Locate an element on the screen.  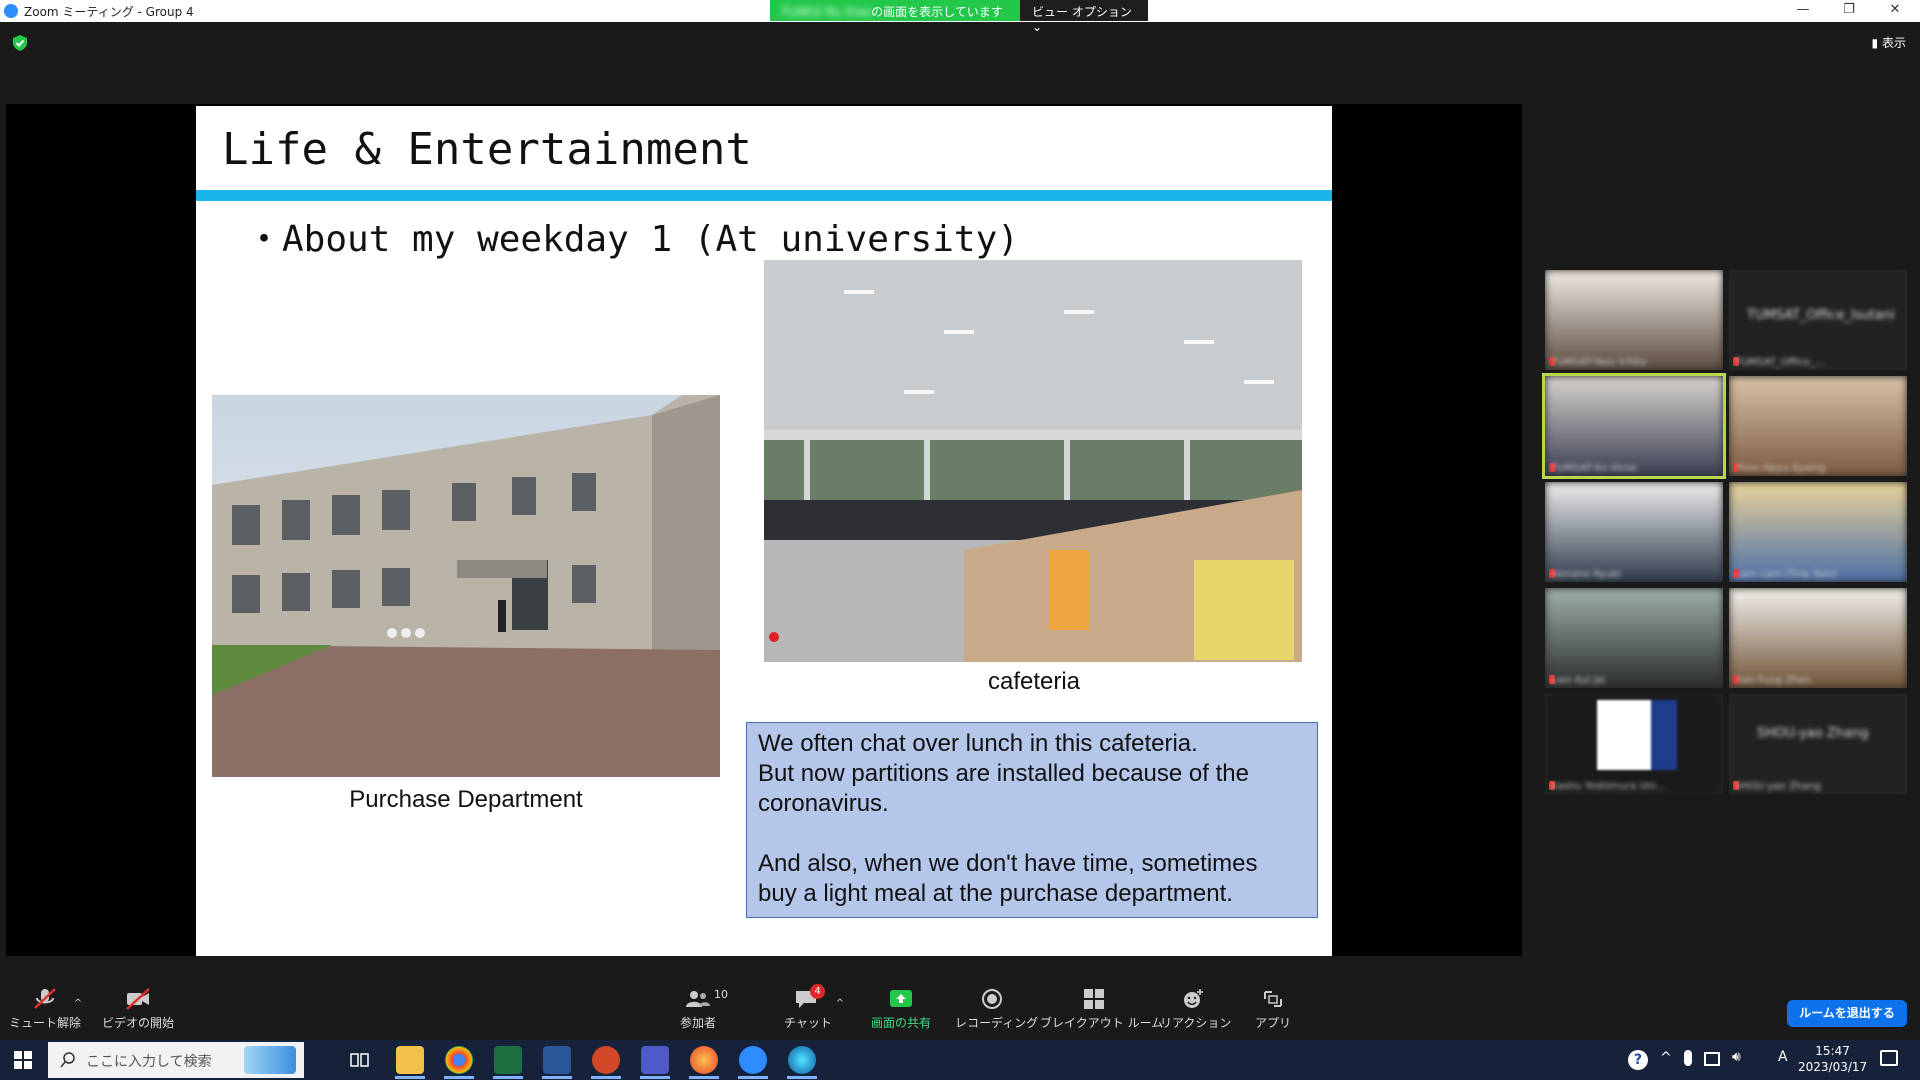
purchase-department-caption: Purchase Department is located at coordinates (466, 799).